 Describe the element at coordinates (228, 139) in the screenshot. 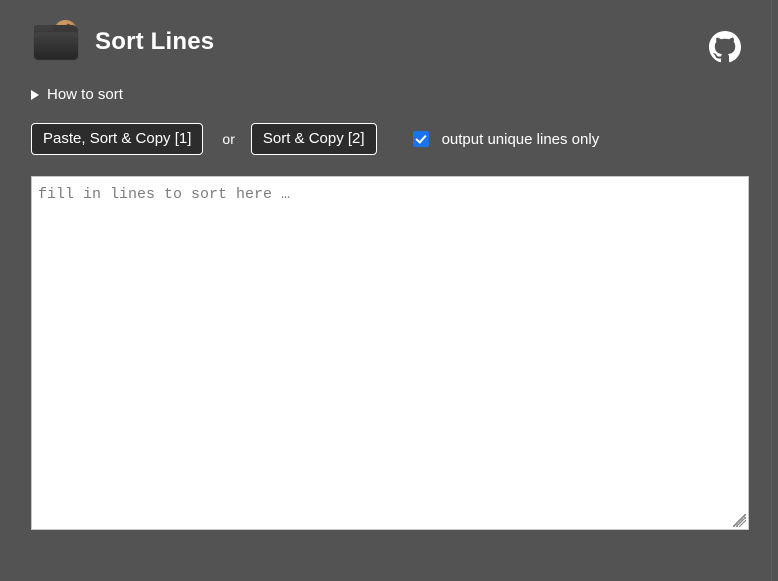

I see `controls-separator-label: or` at that location.